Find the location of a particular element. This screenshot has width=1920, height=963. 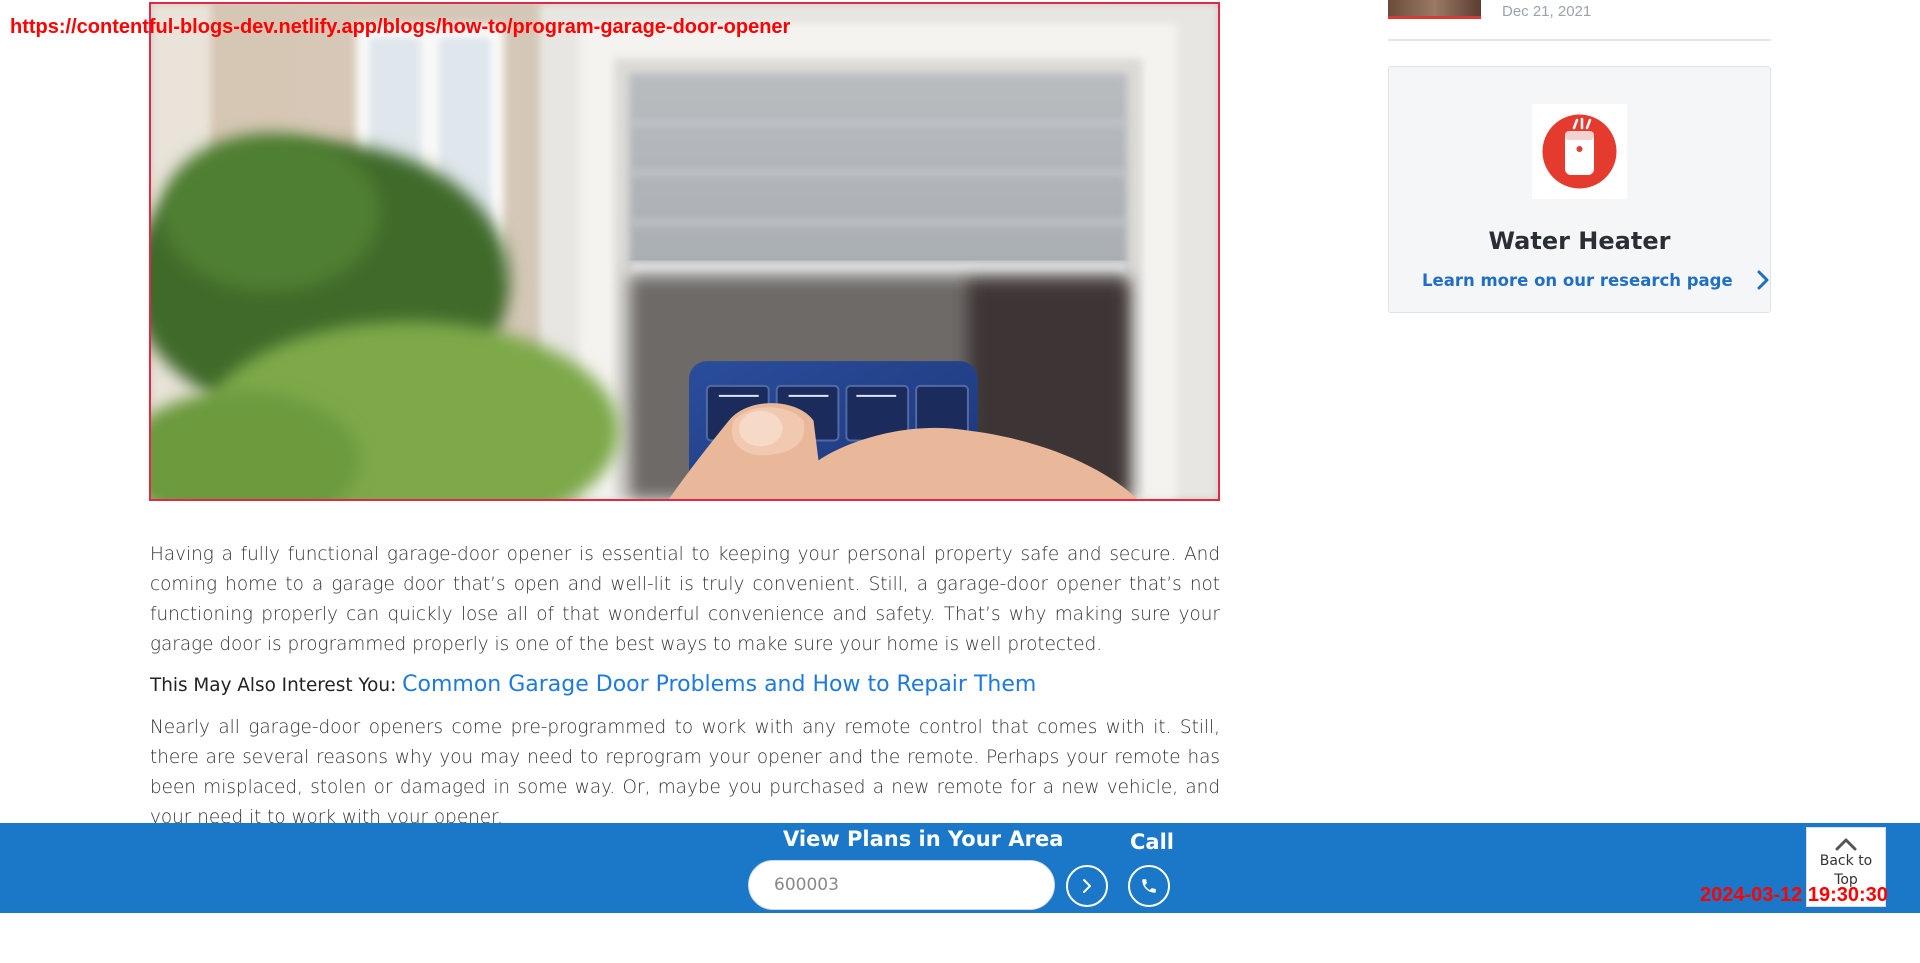

card-title: Water Heater is located at coordinates (1579, 241).